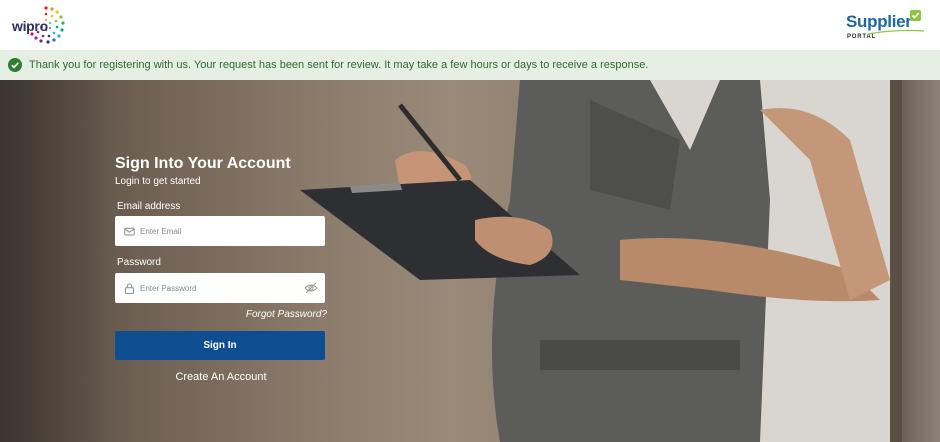  I want to click on top-header: wipro Supplier PORTAL, so click(470, 25).